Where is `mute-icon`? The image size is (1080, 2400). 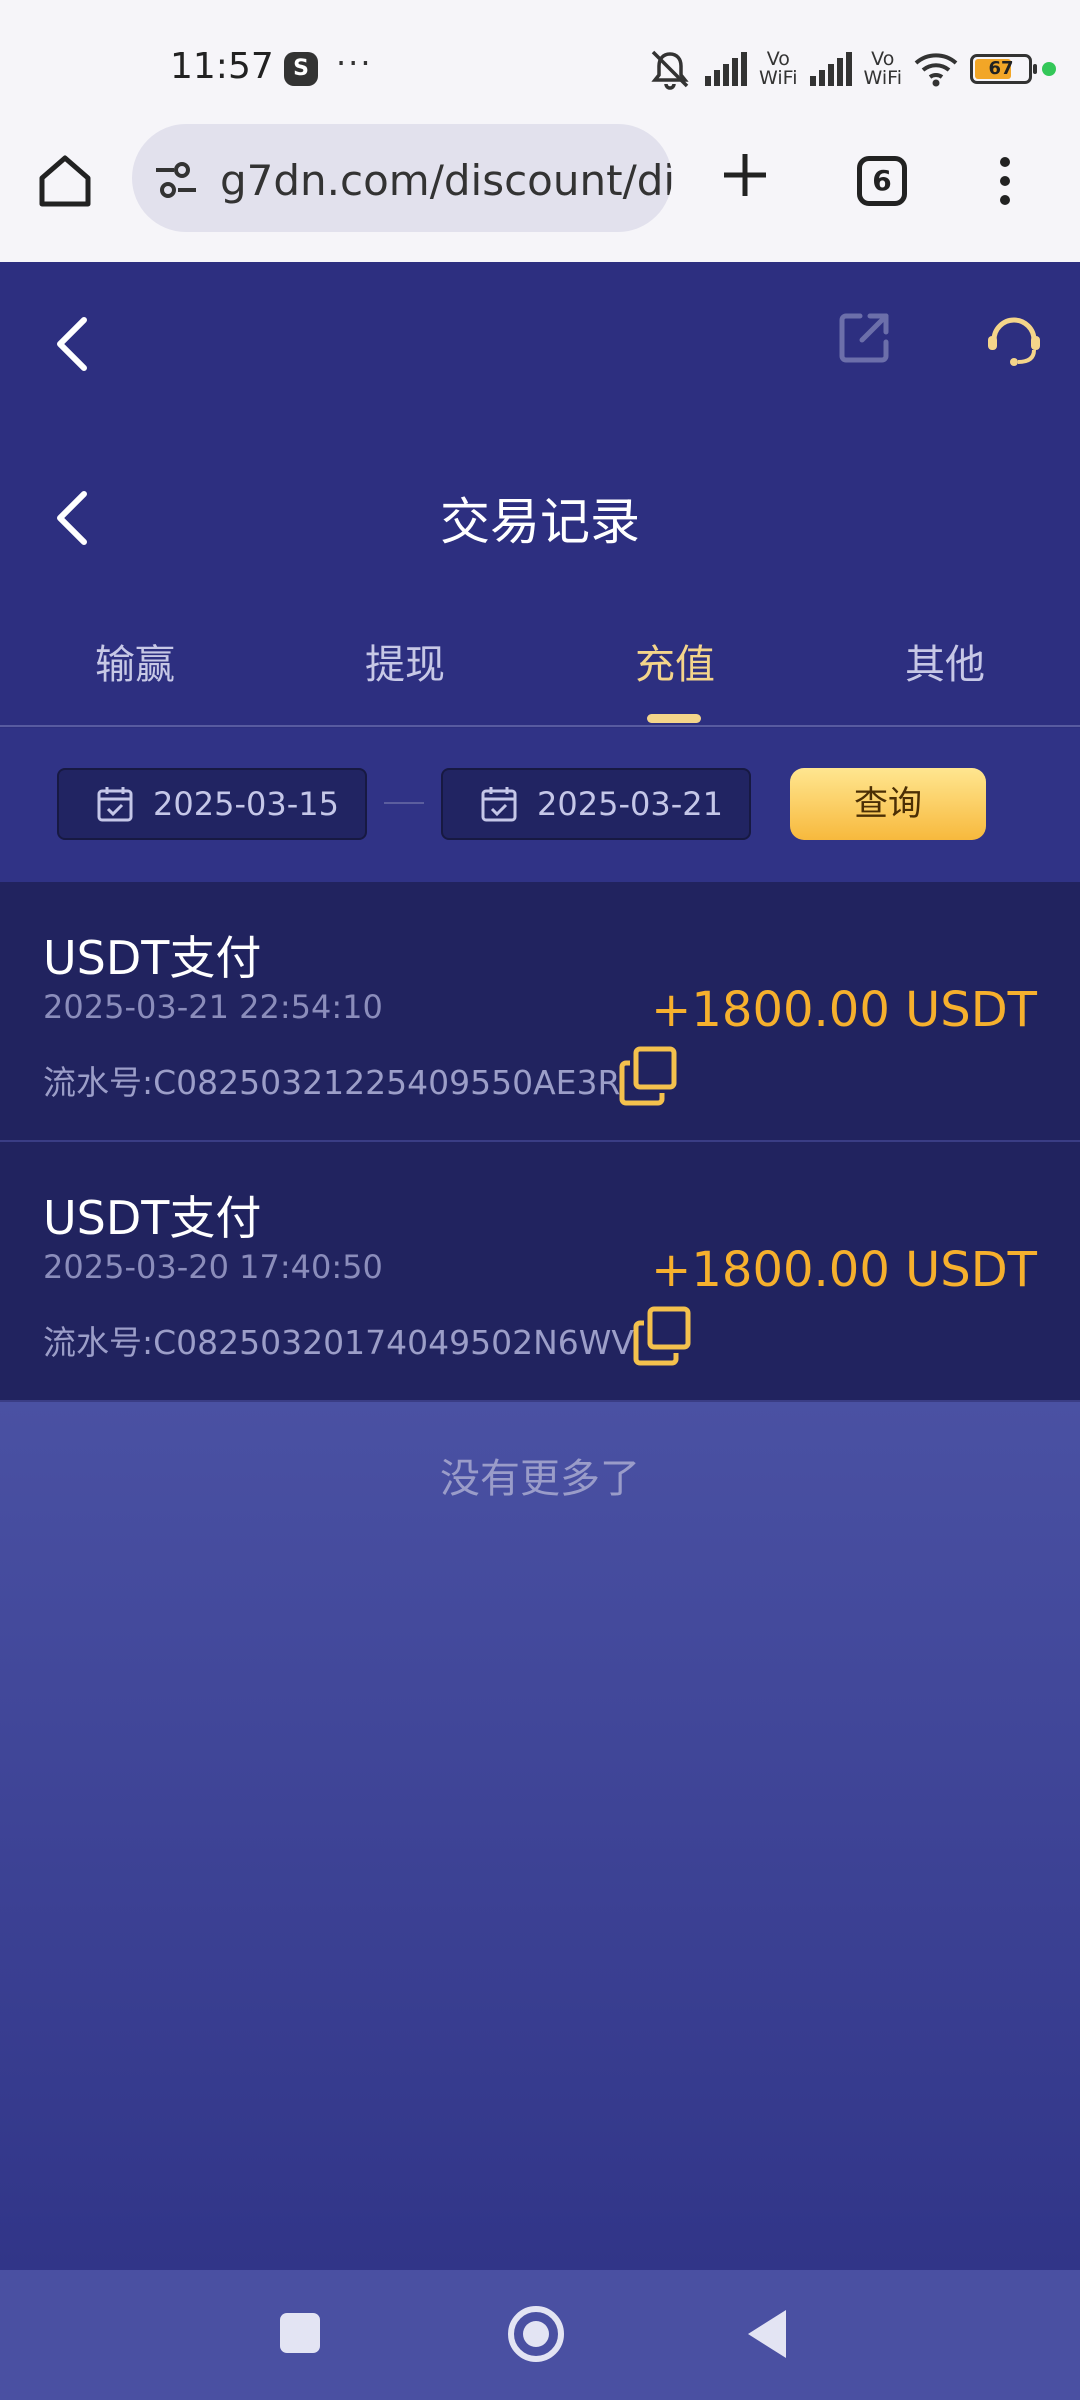 mute-icon is located at coordinates (670, 69).